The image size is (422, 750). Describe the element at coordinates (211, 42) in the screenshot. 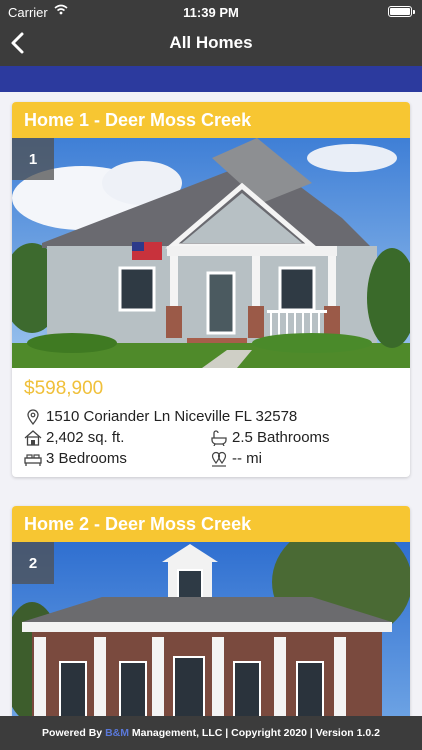

I see `page-title: All Homes` at that location.